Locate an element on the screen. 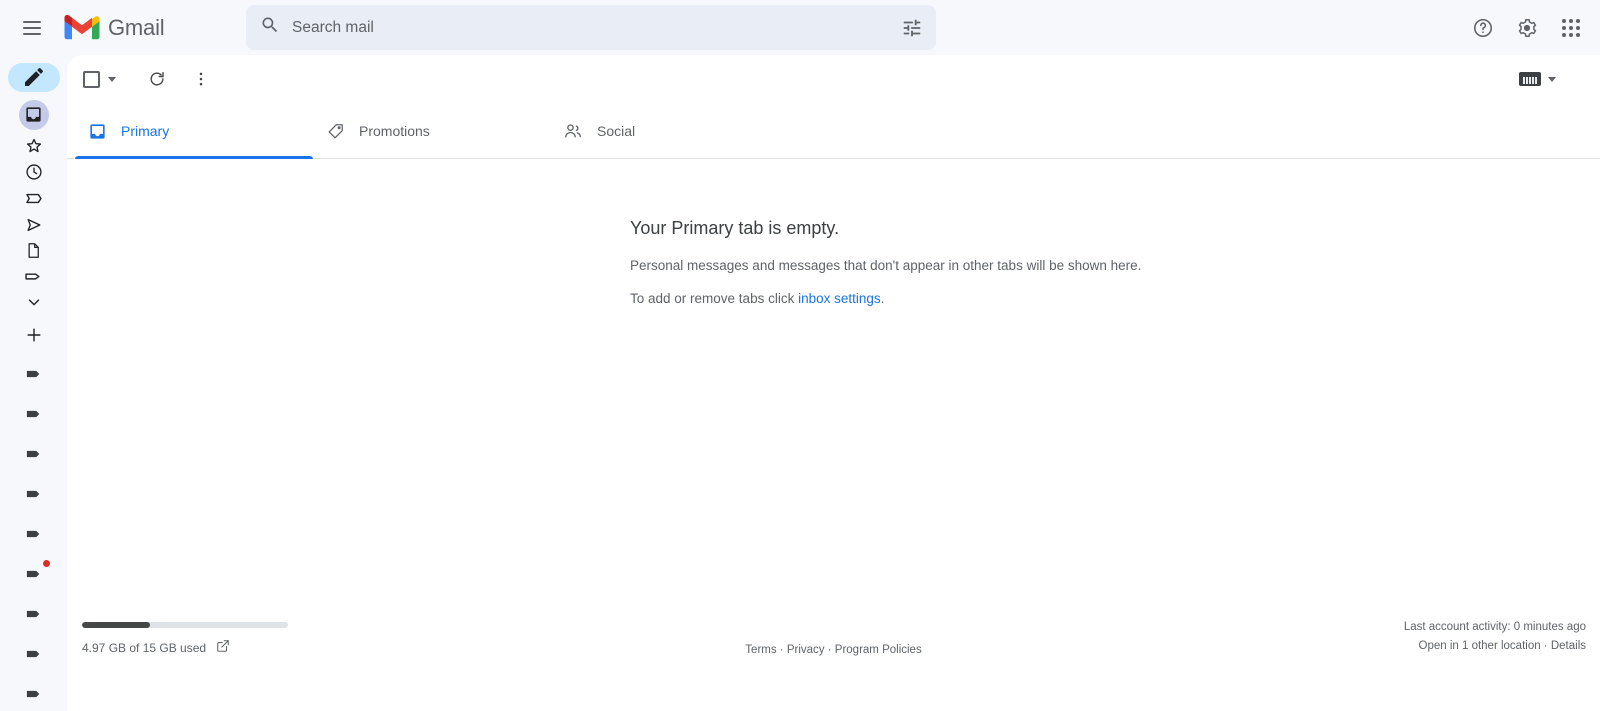  search-icon is located at coordinates (270, 27).